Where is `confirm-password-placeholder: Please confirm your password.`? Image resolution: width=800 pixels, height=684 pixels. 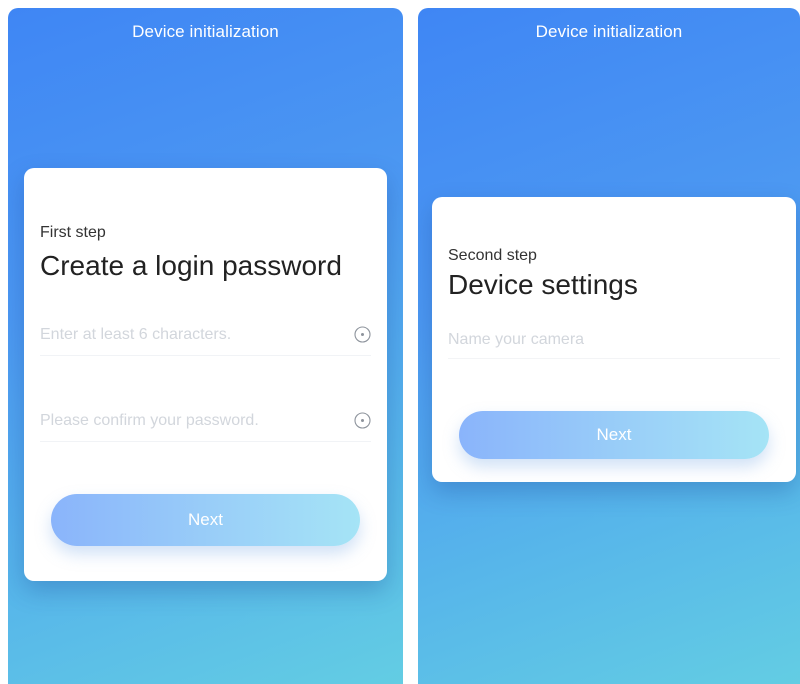
confirm-password-placeholder: Please confirm your password. is located at coordinates (149, 420).